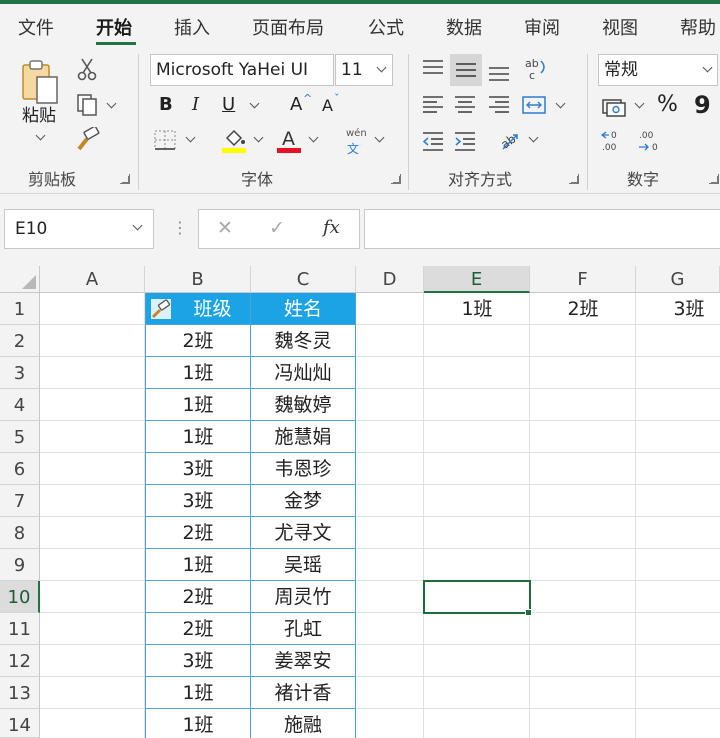 This screenshot has height=738, width=720. I want to click on align-left-icon, so click(433, 105).